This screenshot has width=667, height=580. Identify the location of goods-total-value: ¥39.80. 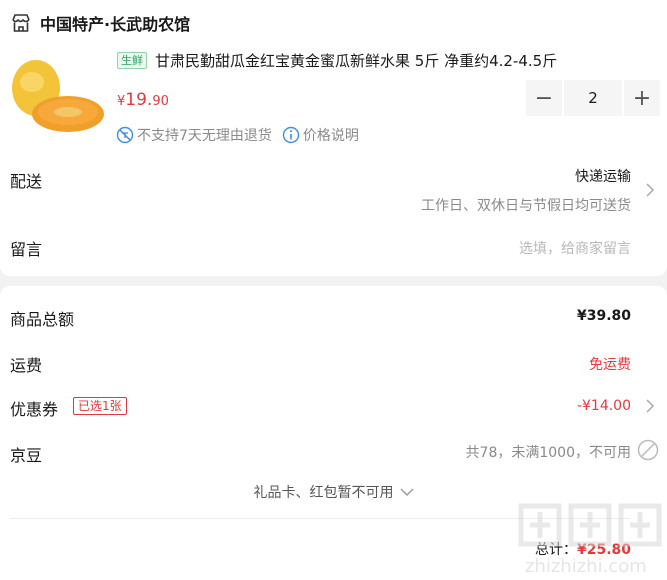
(603, 316).